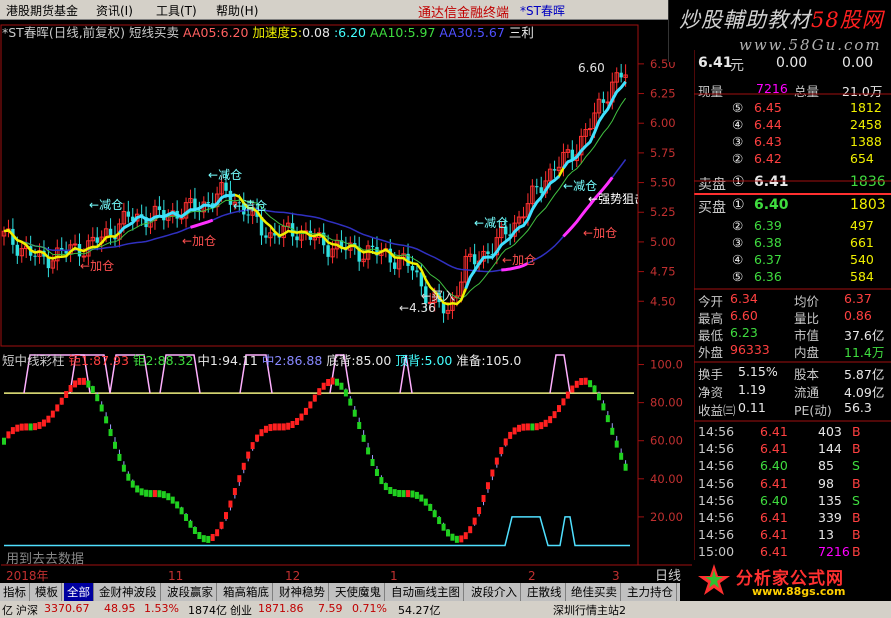  I want to click on index1-value: 3370.67, so click(67, 608).